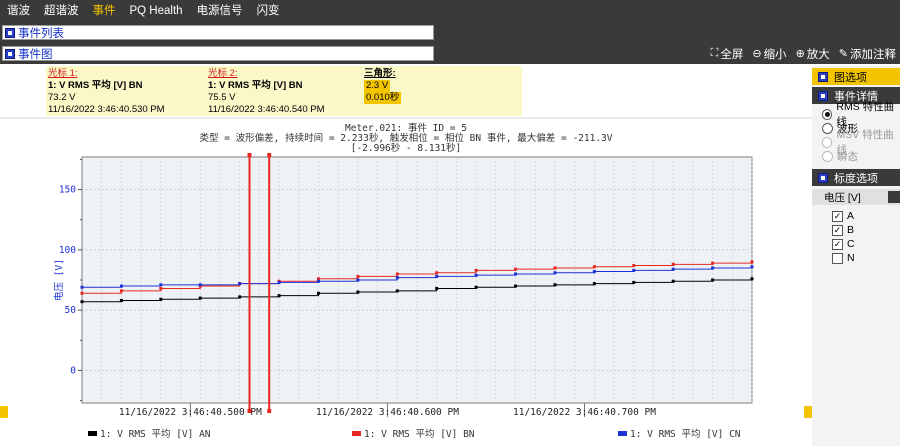 The image size is (900, 446). Describe the element at coordinates (851, 244) in the screenshot. I see `phase-label: C` at that location.